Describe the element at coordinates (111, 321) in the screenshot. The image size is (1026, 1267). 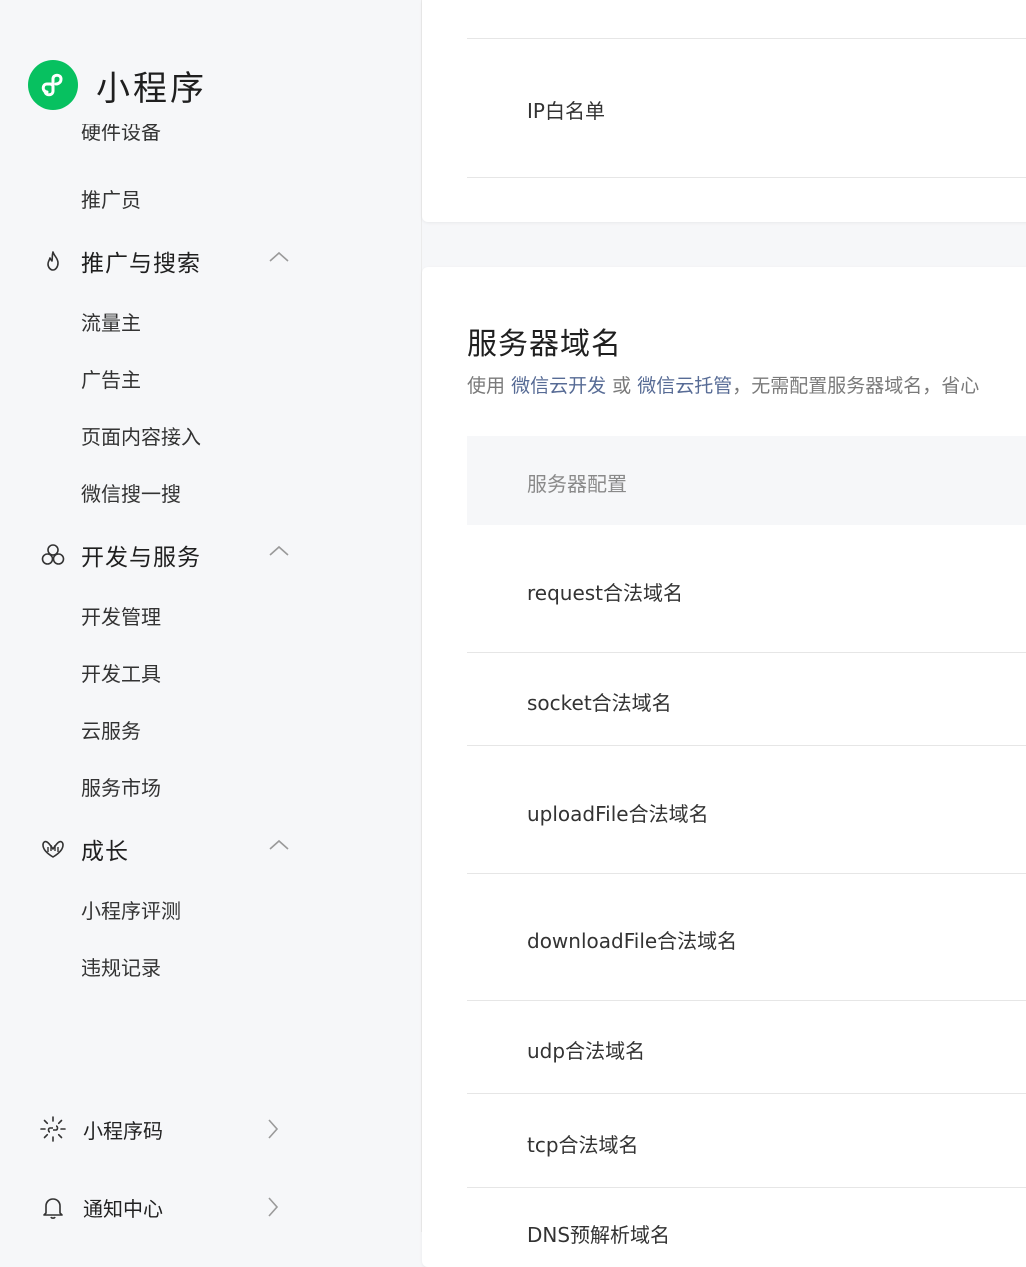
I see `sidebar-item-traffic-owner: 流量主` at that location.